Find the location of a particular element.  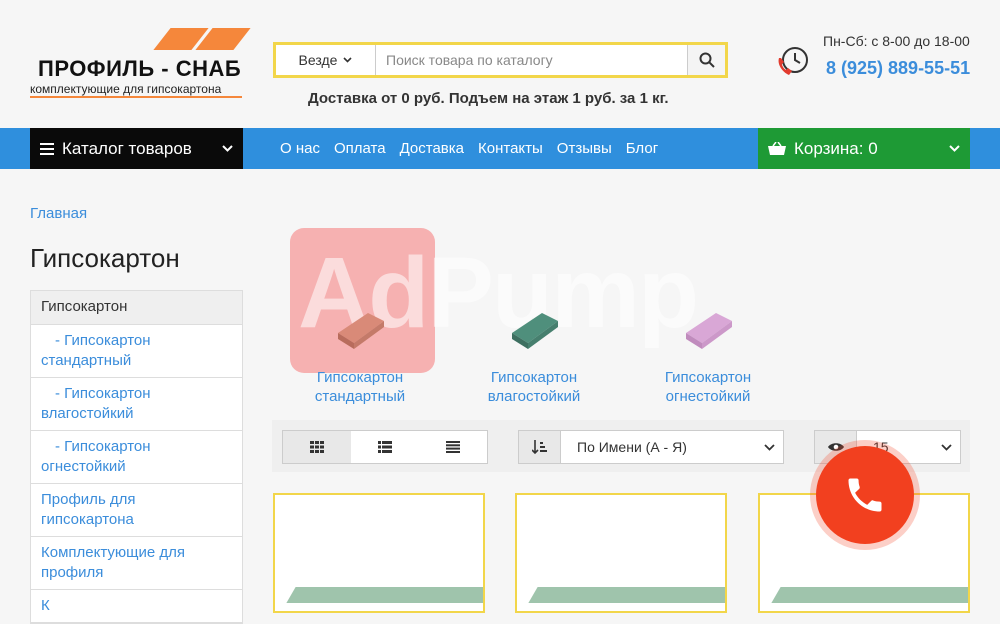

logo-subtitle: комплектующие для гипсокартона is located at coordinates (126, 89).